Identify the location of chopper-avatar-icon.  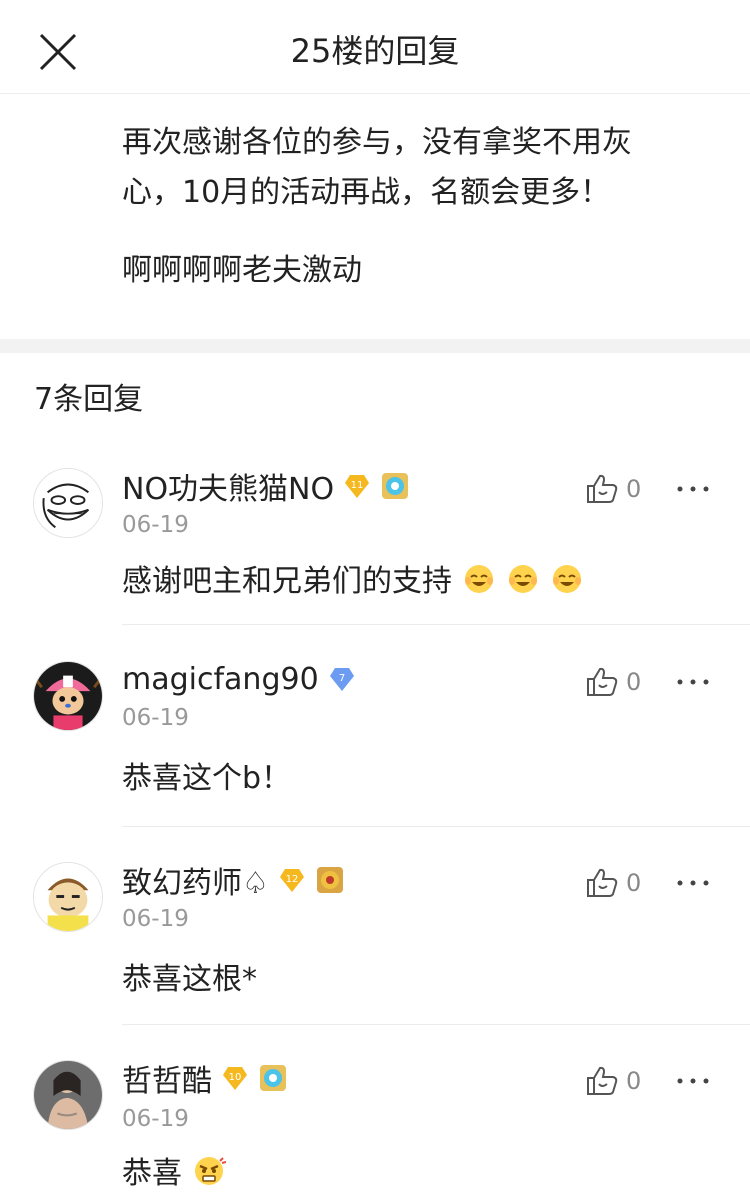
(68, 696).